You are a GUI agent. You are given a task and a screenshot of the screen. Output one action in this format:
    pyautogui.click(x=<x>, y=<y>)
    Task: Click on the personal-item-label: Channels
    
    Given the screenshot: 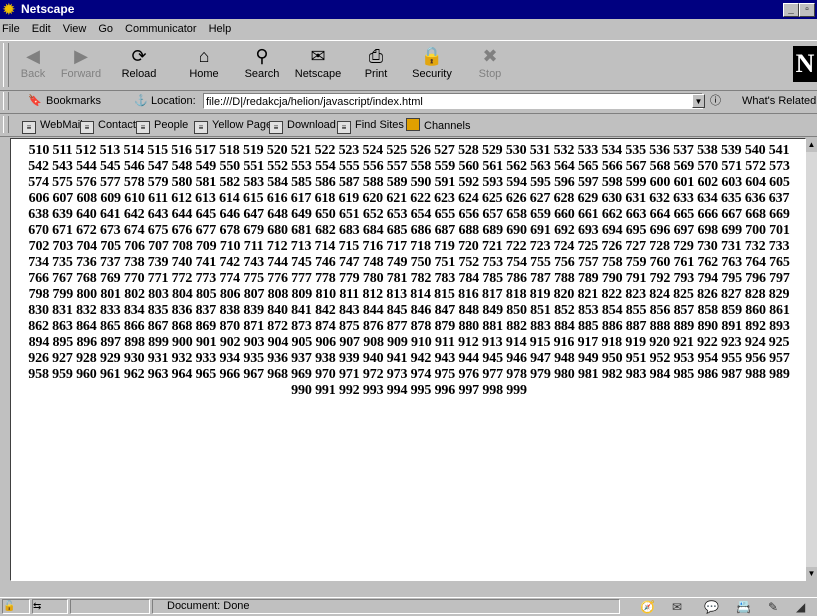 What is the action you would take?
    pyautogui.click(x=447, y=126)
    